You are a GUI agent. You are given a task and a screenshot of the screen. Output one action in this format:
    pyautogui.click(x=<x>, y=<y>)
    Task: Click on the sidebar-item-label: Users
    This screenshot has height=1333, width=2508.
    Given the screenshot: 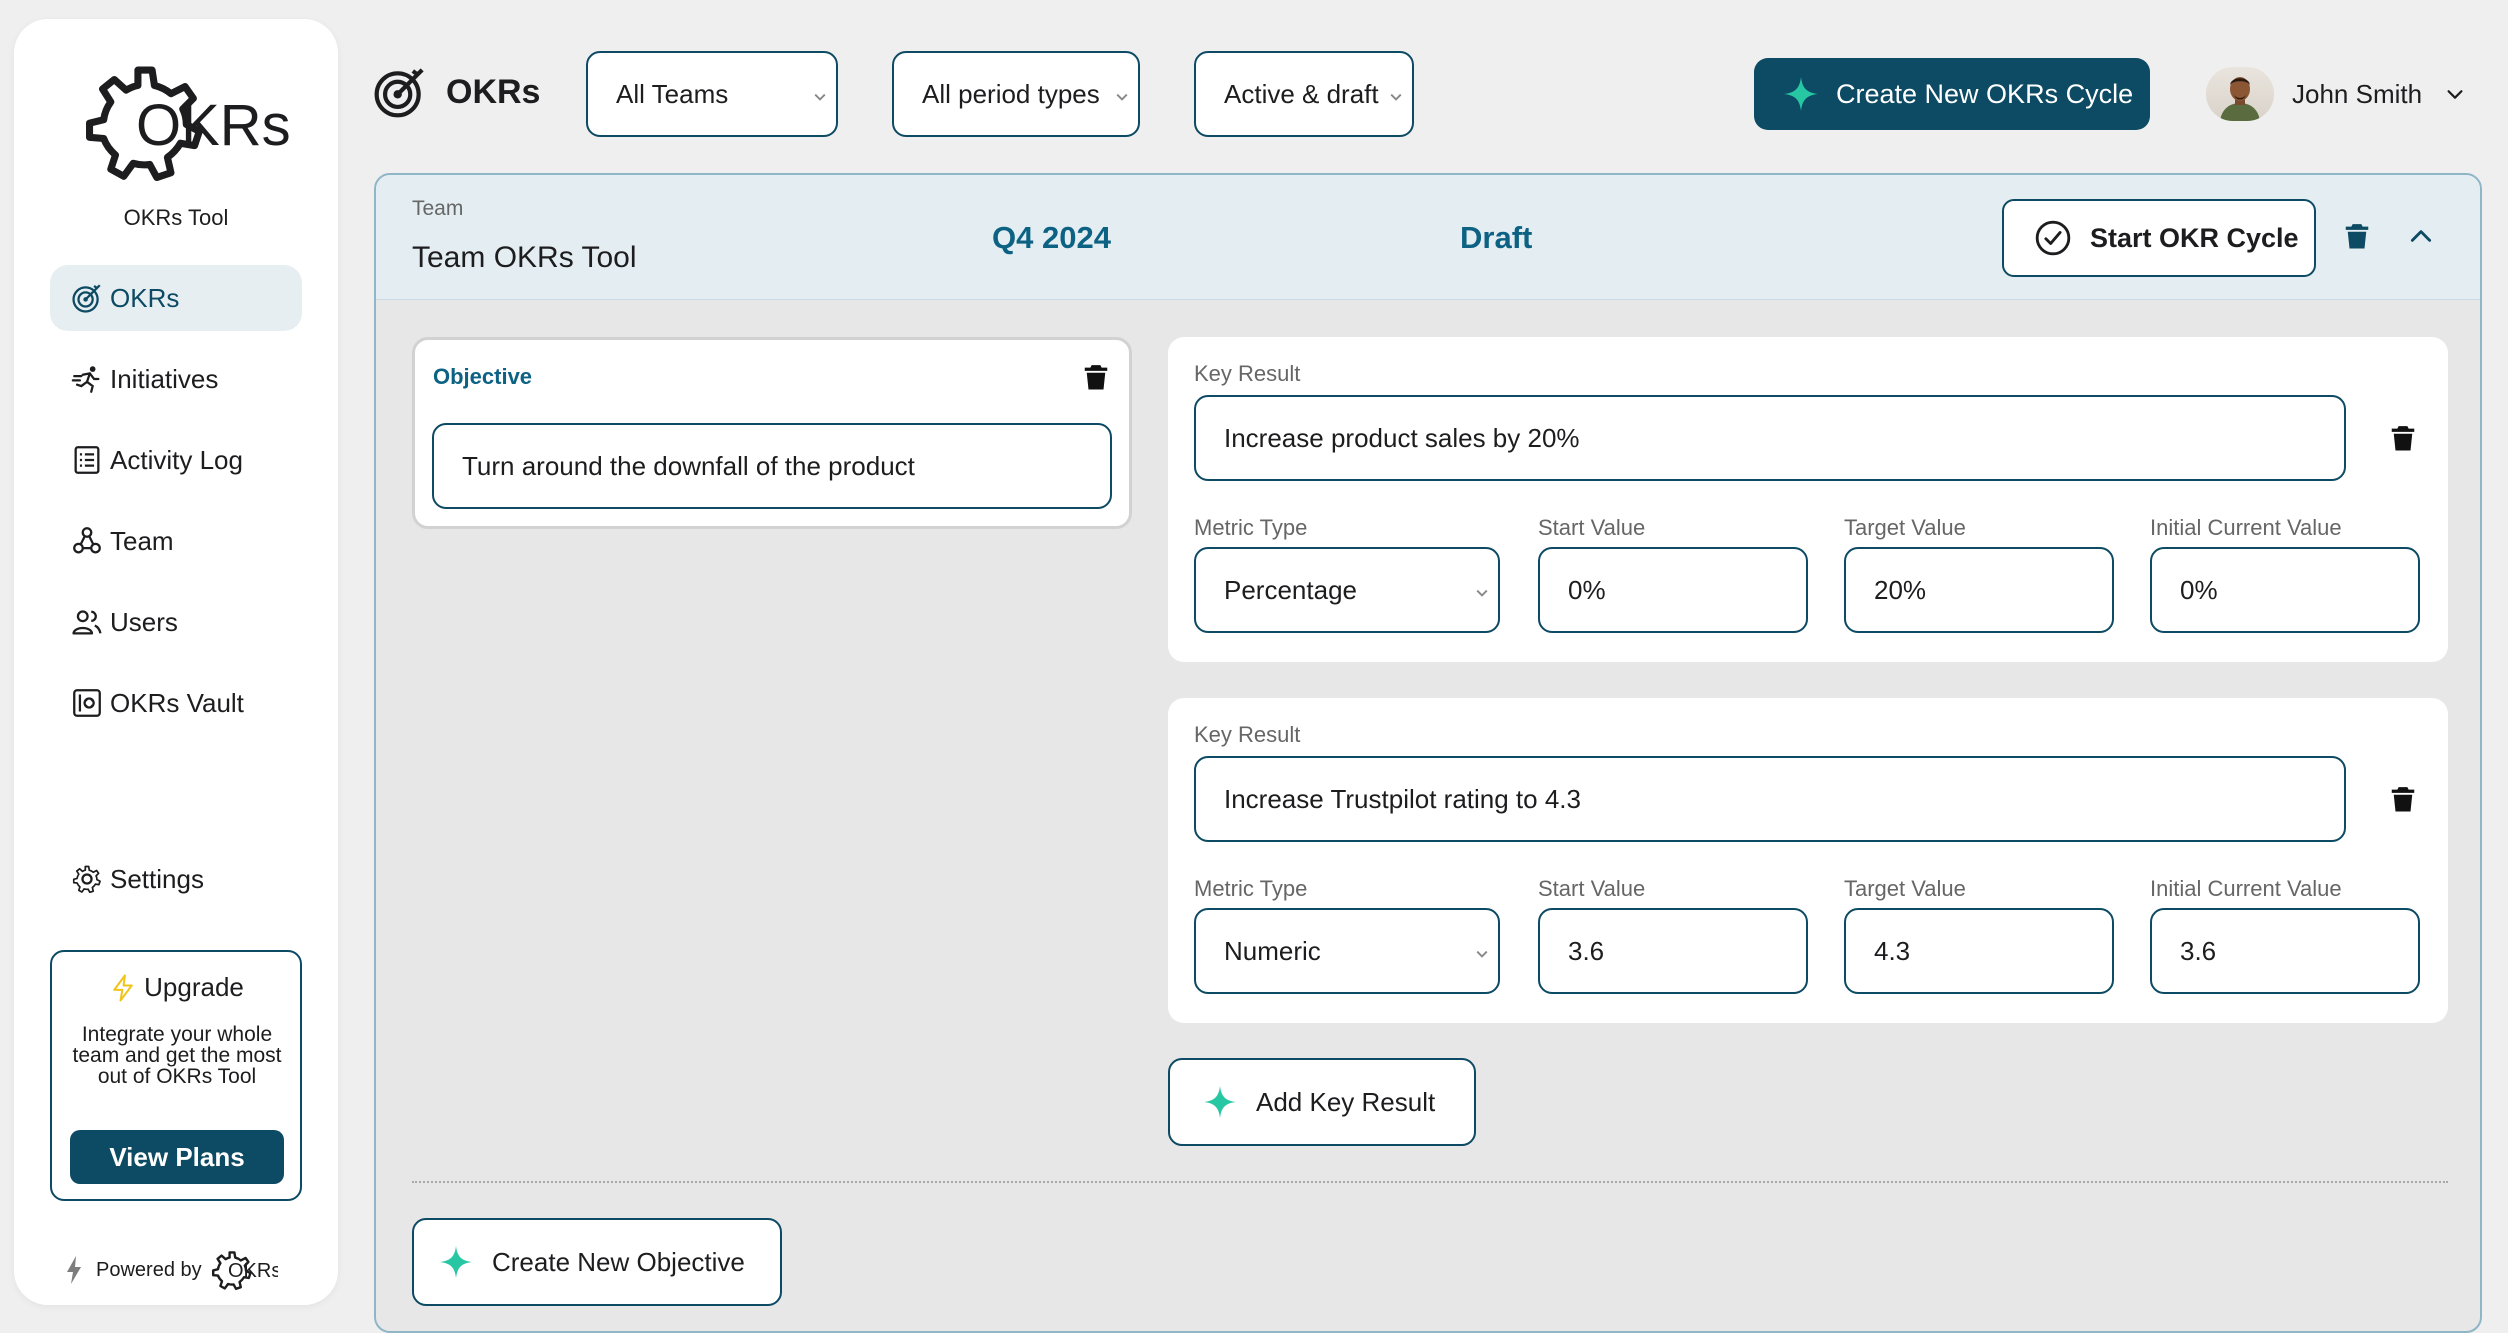 What is the action you would take?
    pyautogui.click(x=144, y=621)
    